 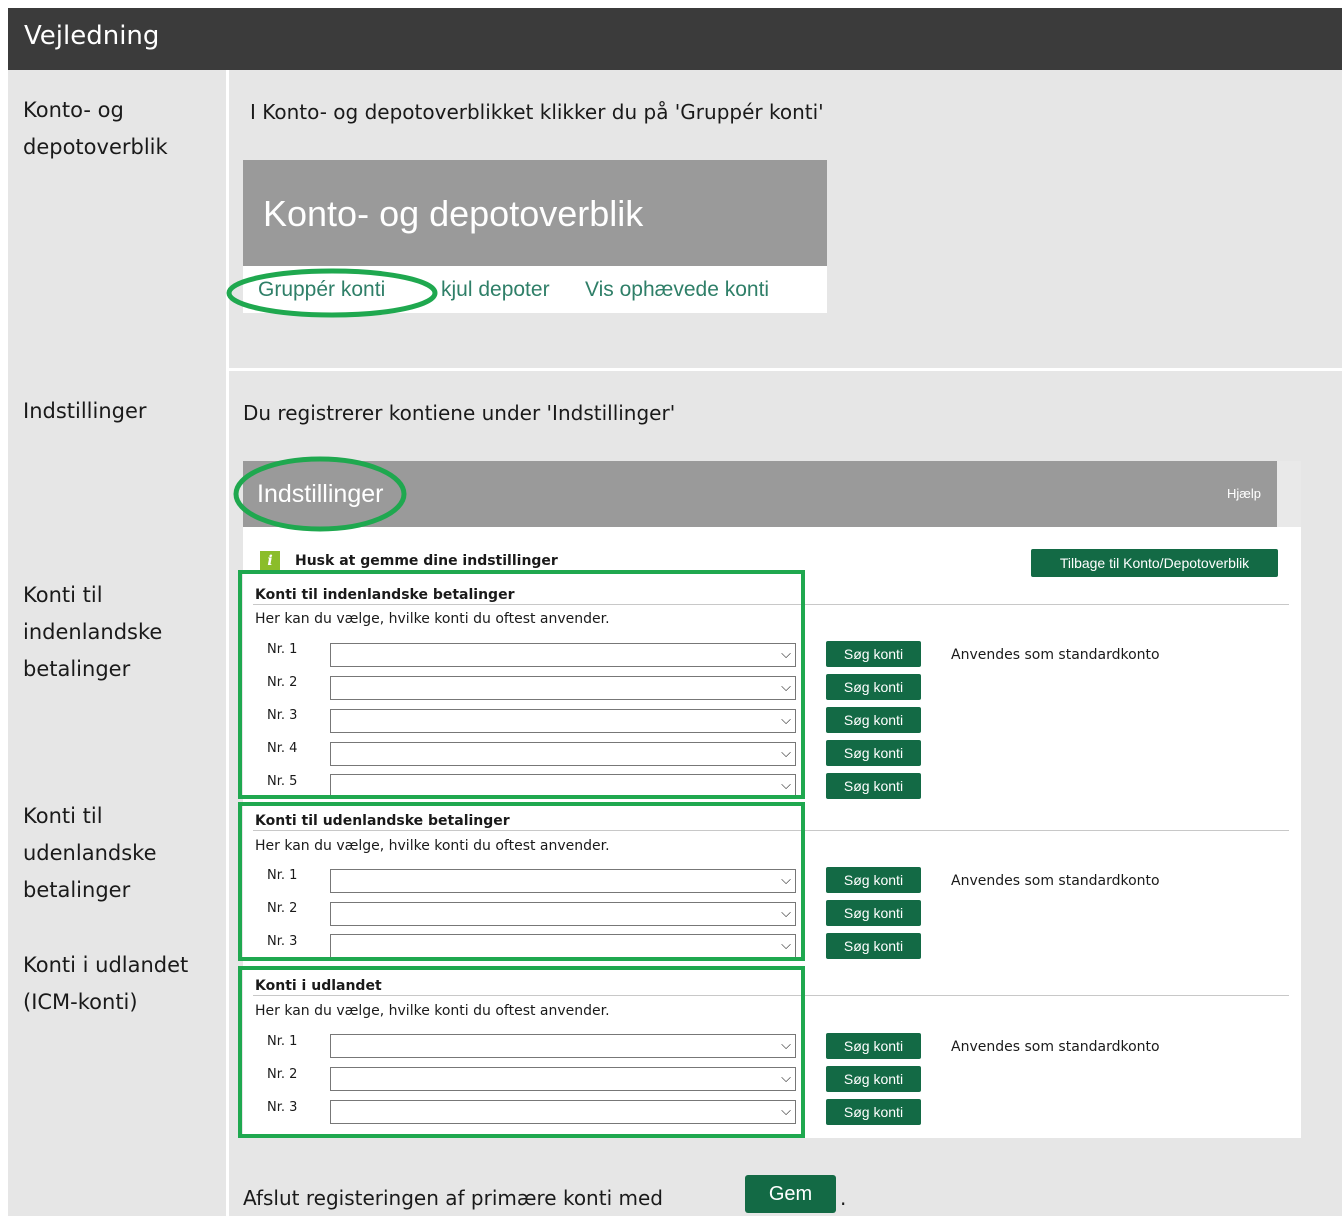 I want to click on highlight-box-udlandet, so click(x=521, y=1052).